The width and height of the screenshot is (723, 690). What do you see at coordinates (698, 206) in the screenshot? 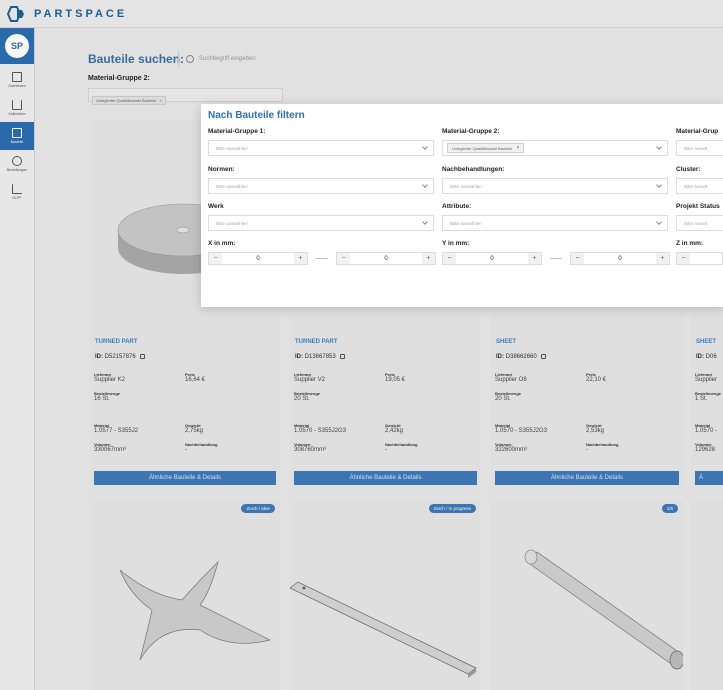
I see `filter-label: Projekt Status` at bounding box center [698, 206].